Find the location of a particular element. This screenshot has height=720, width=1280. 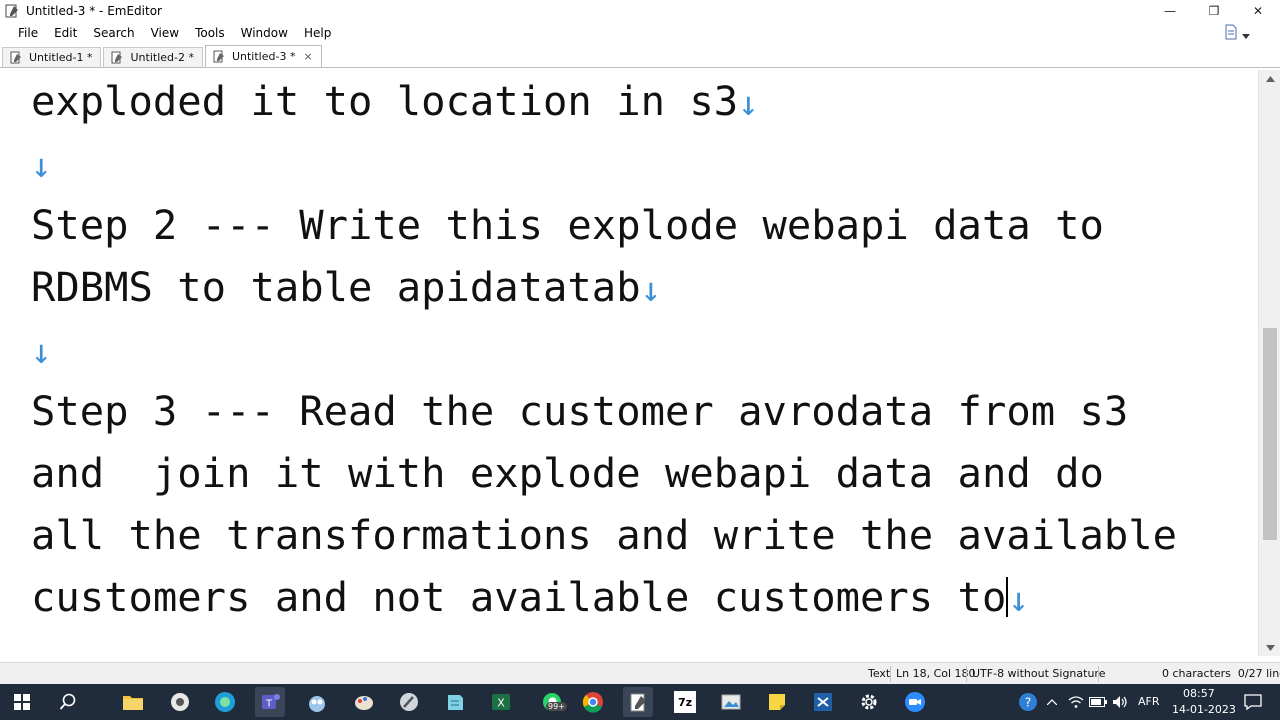

search-icon is located at coordinates (68, 702).